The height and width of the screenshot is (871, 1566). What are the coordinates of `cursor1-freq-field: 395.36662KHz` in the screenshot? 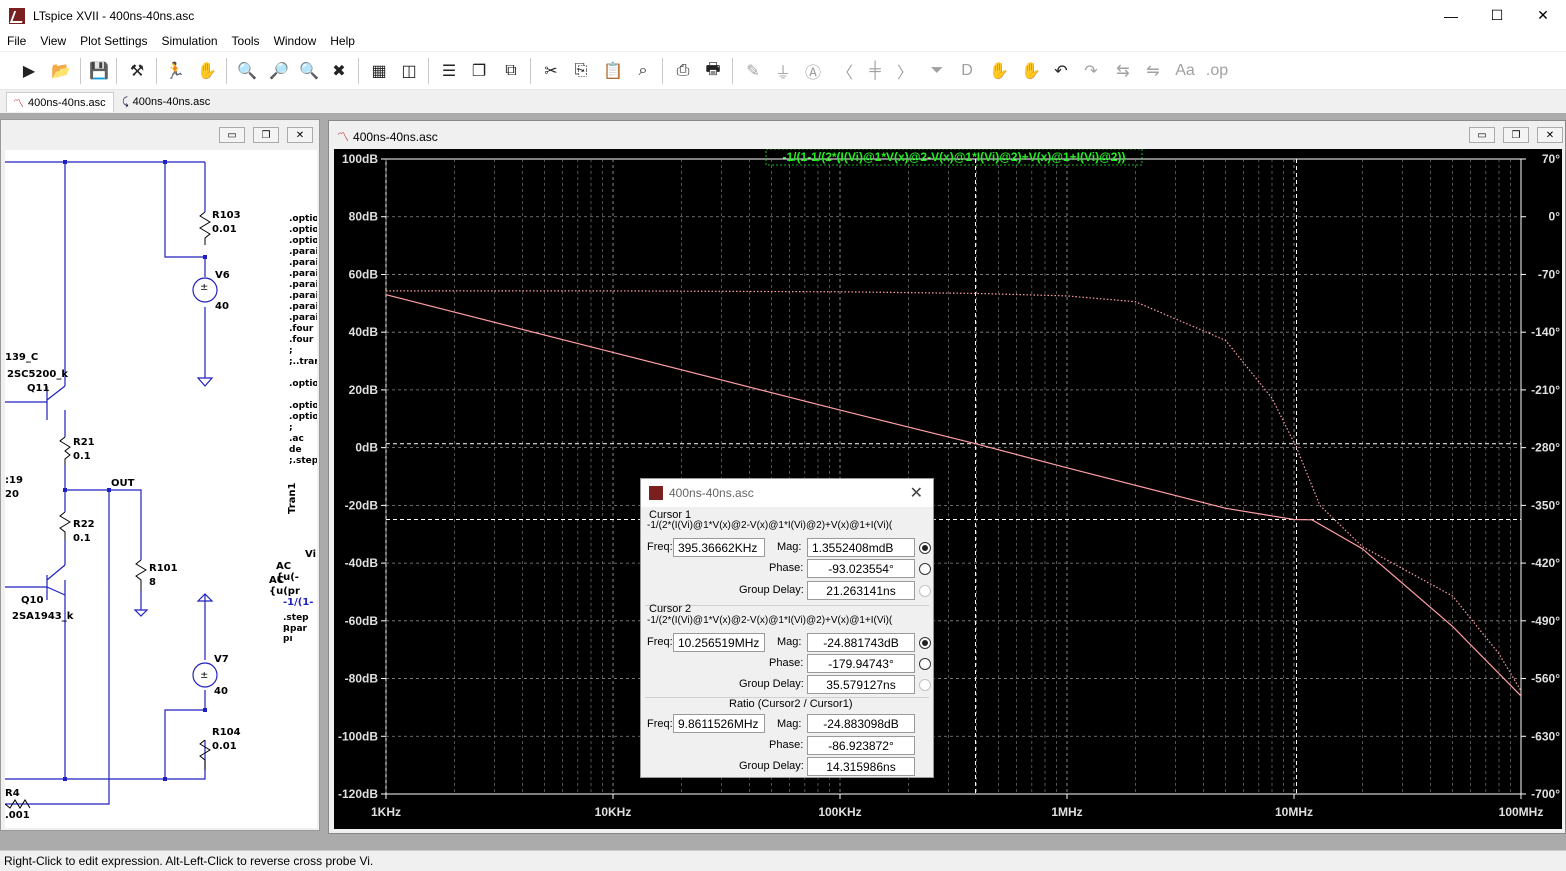 It's located at (719, 547).